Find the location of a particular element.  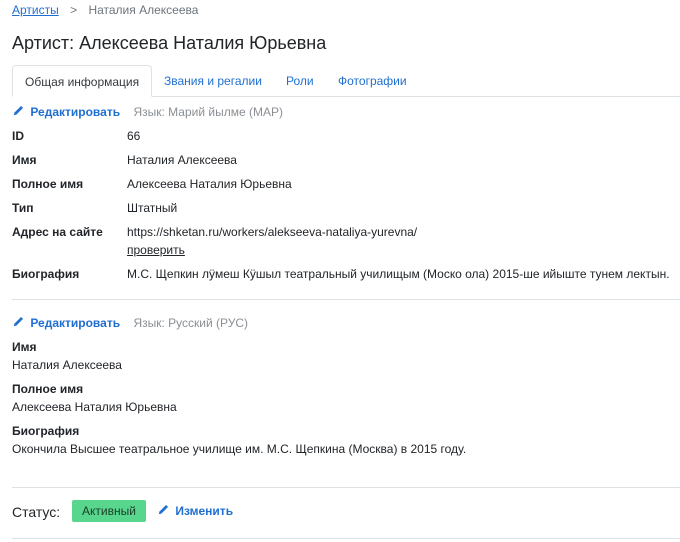

name-label-ru: Имя is located at coordinates (24, 347).